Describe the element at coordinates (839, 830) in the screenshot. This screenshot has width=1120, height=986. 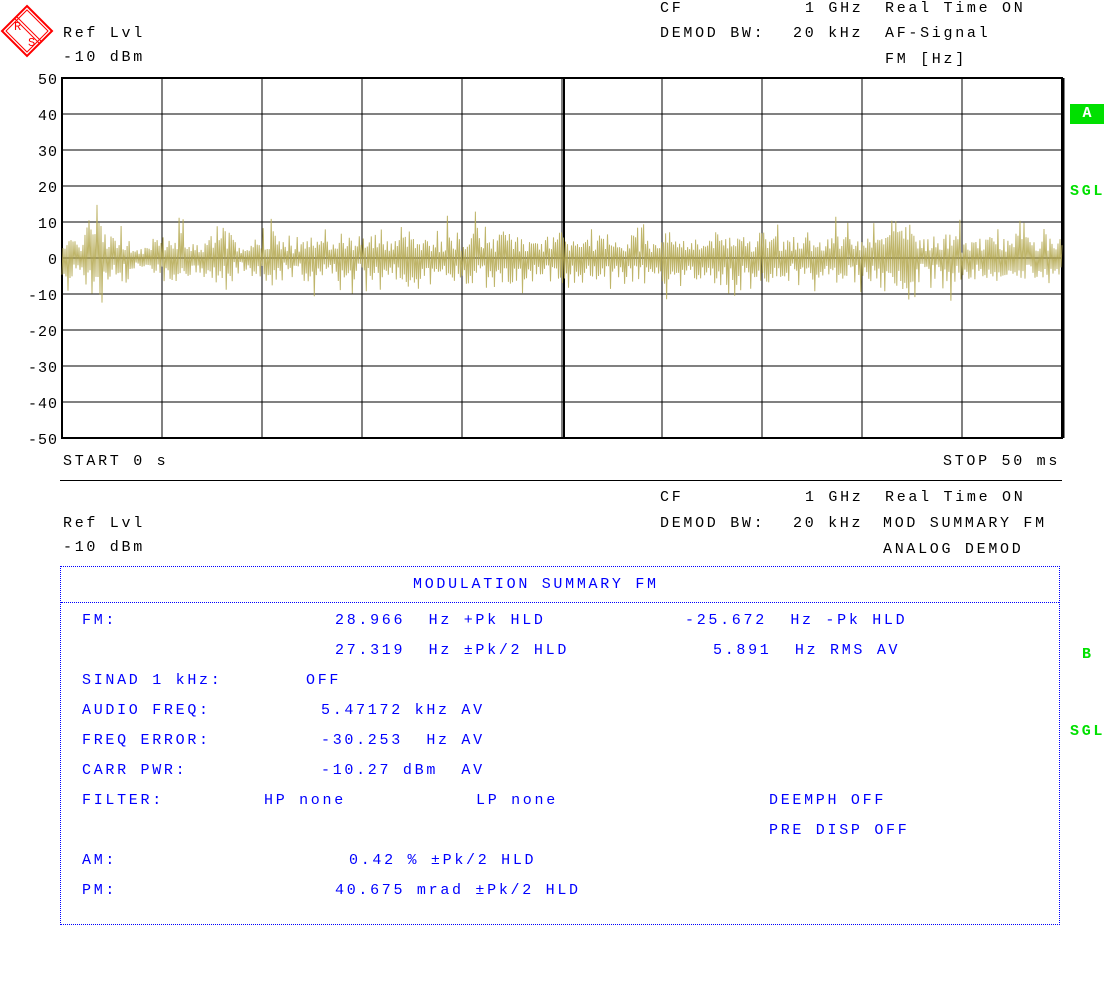
I see `pre-display: PRE DISP OFF` at that location.